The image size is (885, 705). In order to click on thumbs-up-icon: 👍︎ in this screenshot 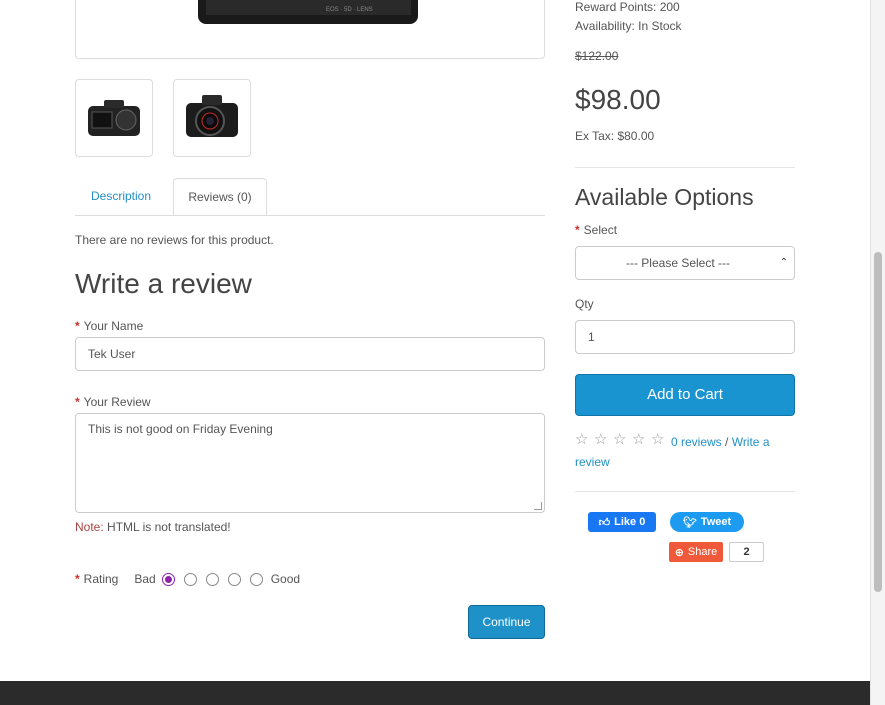, I will do `click(604, 522)`.